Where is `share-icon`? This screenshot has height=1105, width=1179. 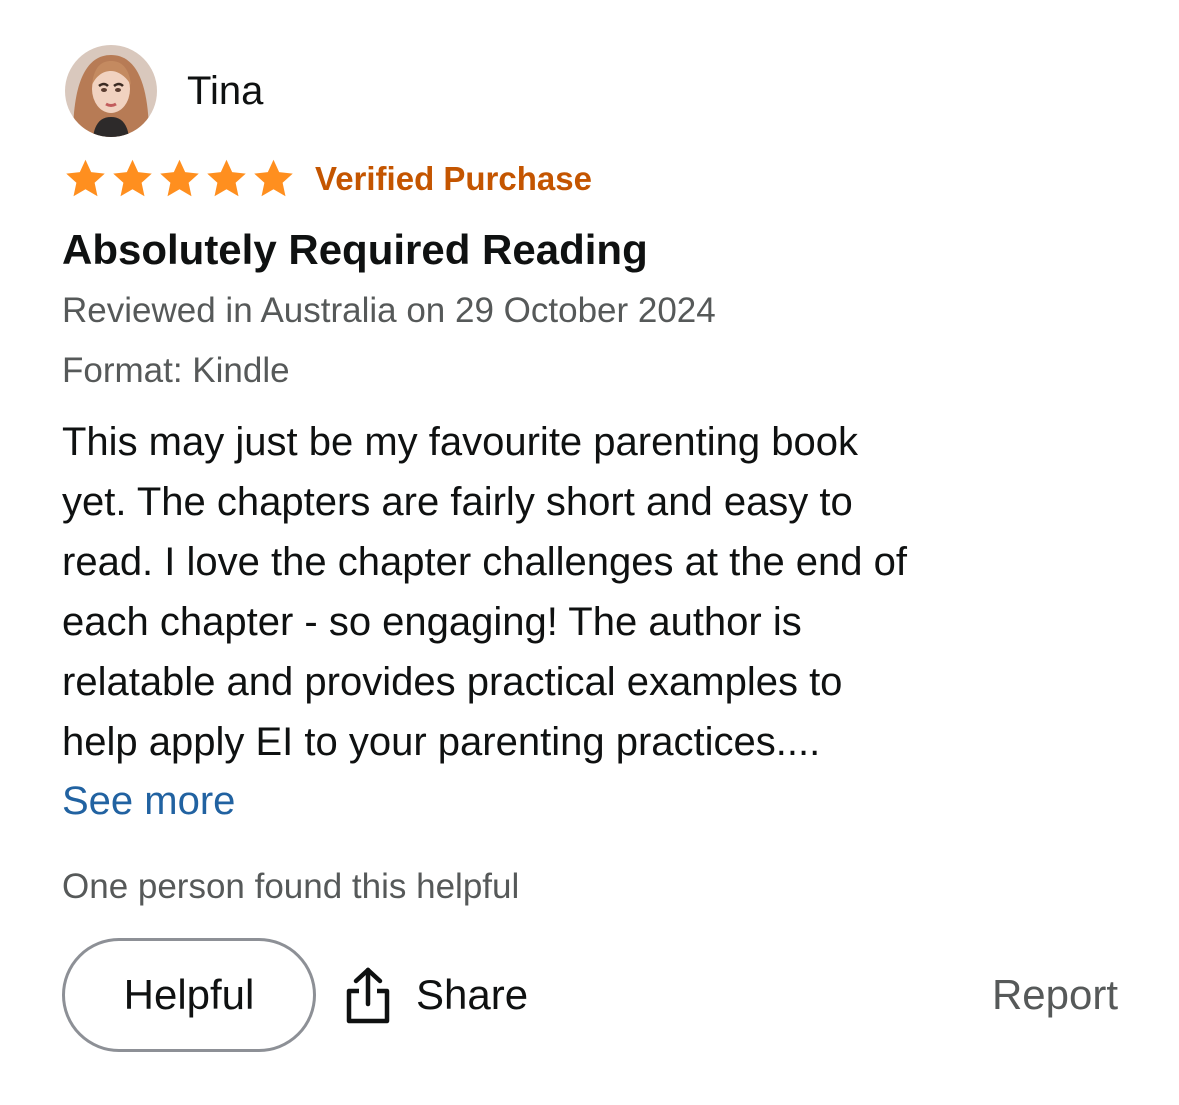 share-icon is located at coordinates (368, 995).